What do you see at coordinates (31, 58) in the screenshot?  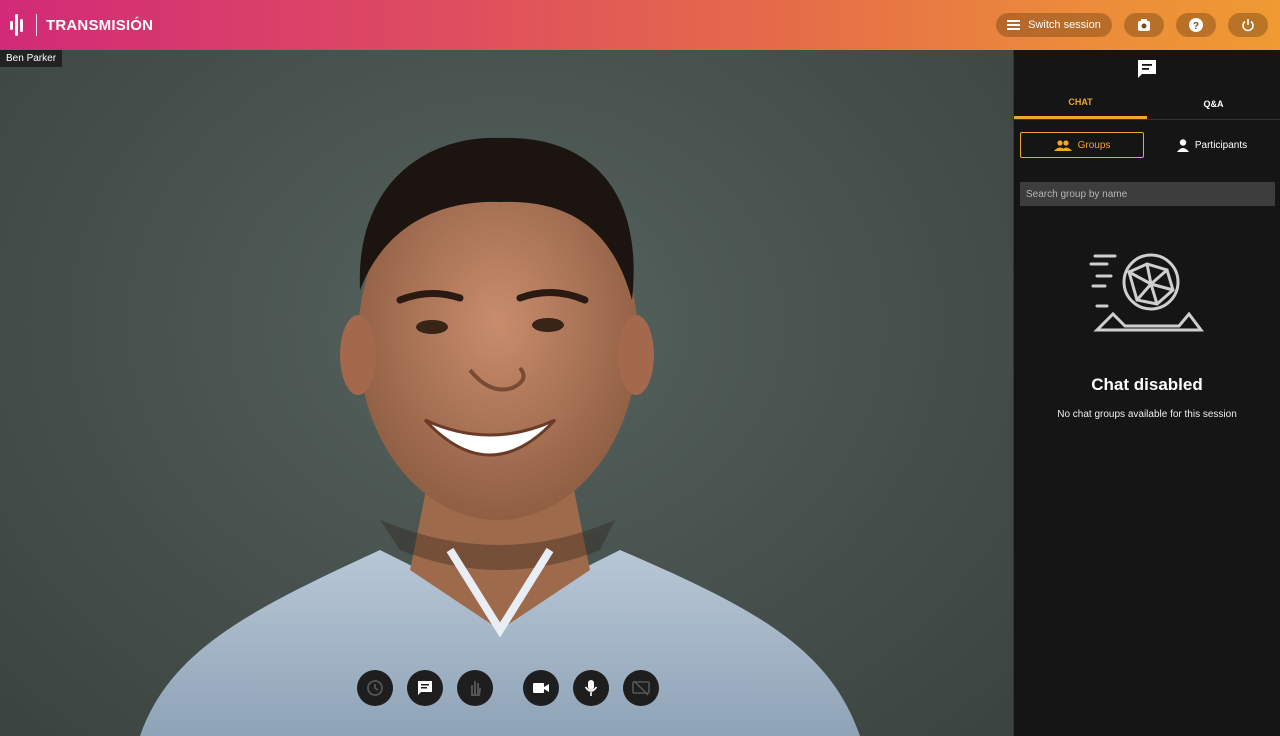 I see `participant-name-tag: Ben Parker` at bounding box center [31, 58].